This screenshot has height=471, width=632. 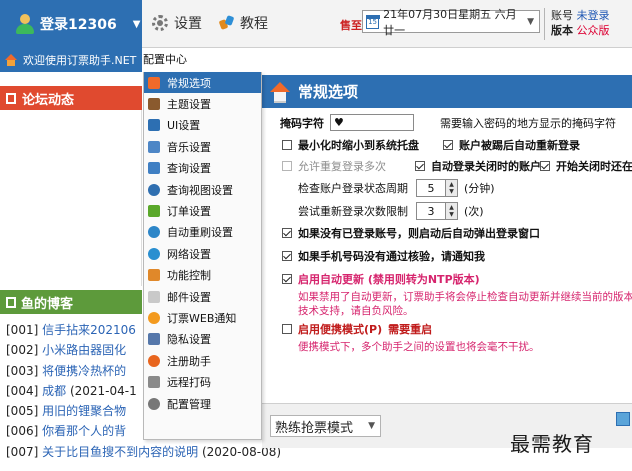 What do you see at coordinates (287, 145) in the screenshot?
I see `minimize-tray-checkbox` at bounding box center [287, 145].